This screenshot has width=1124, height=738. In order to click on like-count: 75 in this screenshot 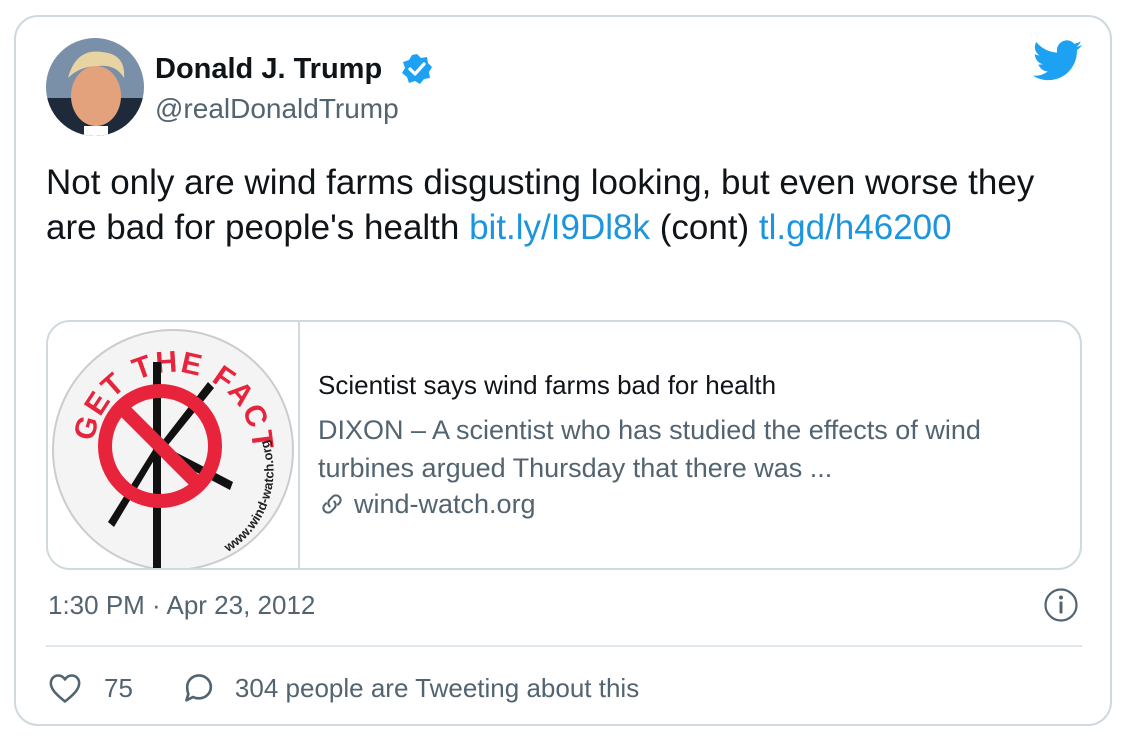, I will do `click(118, 688)`.